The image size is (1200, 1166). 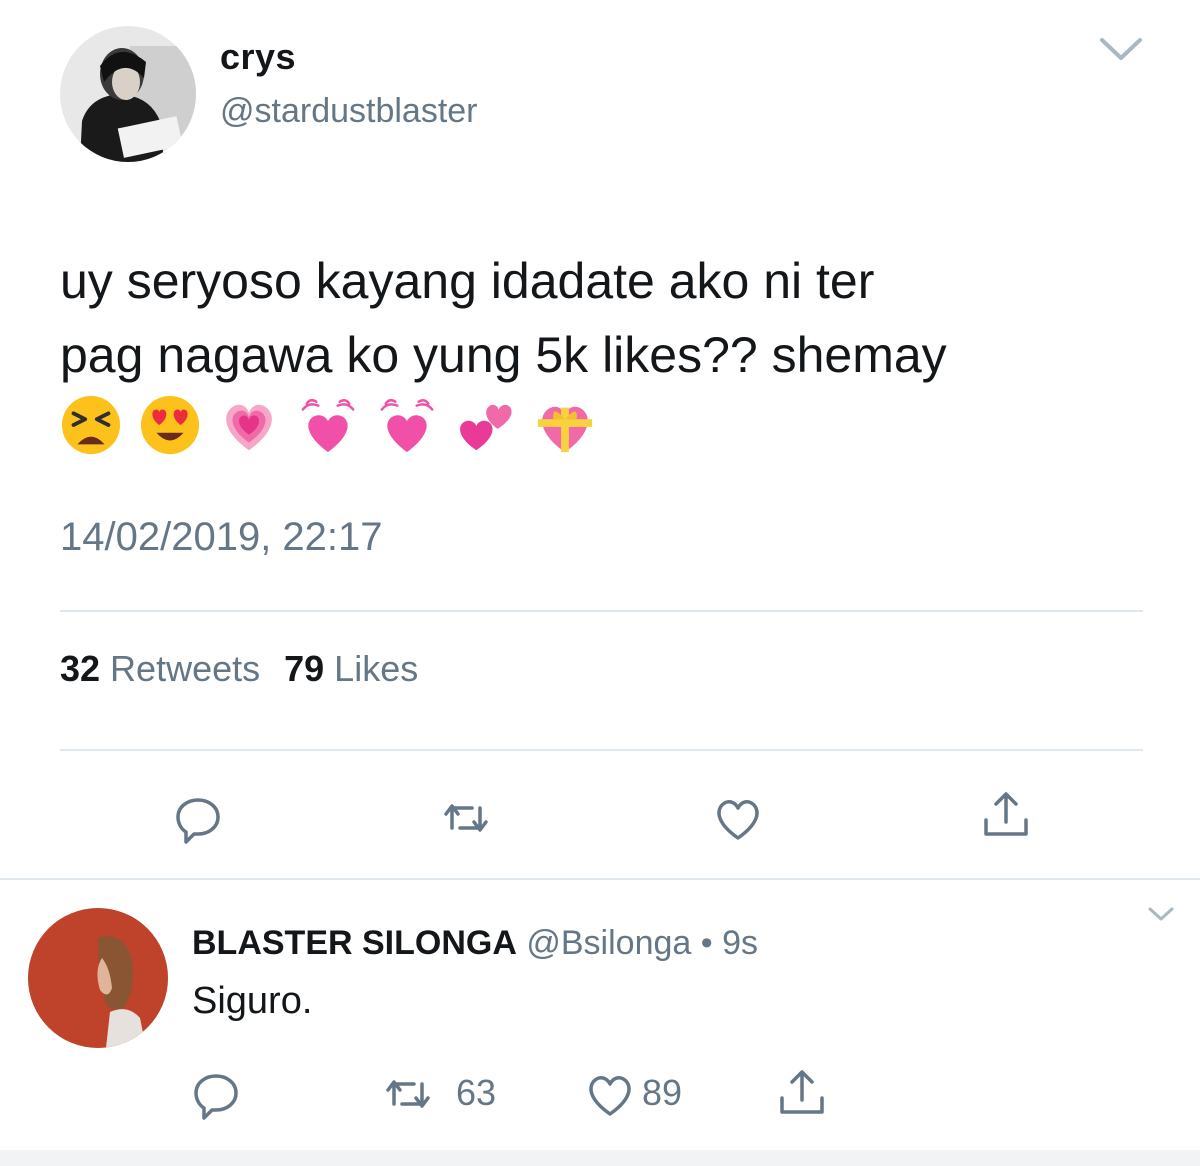 I want to click on reply-text: Siguro., so click(x=252, y=1001).